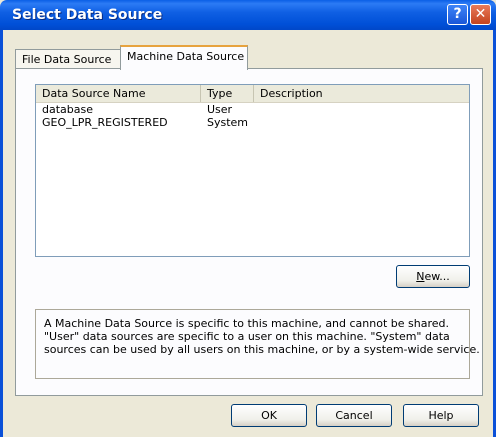 This screenshot has width=496, height=437. Describe the element at coordinates (227, 93) in the screenshot. I see `column-header-type: Type` at that location.